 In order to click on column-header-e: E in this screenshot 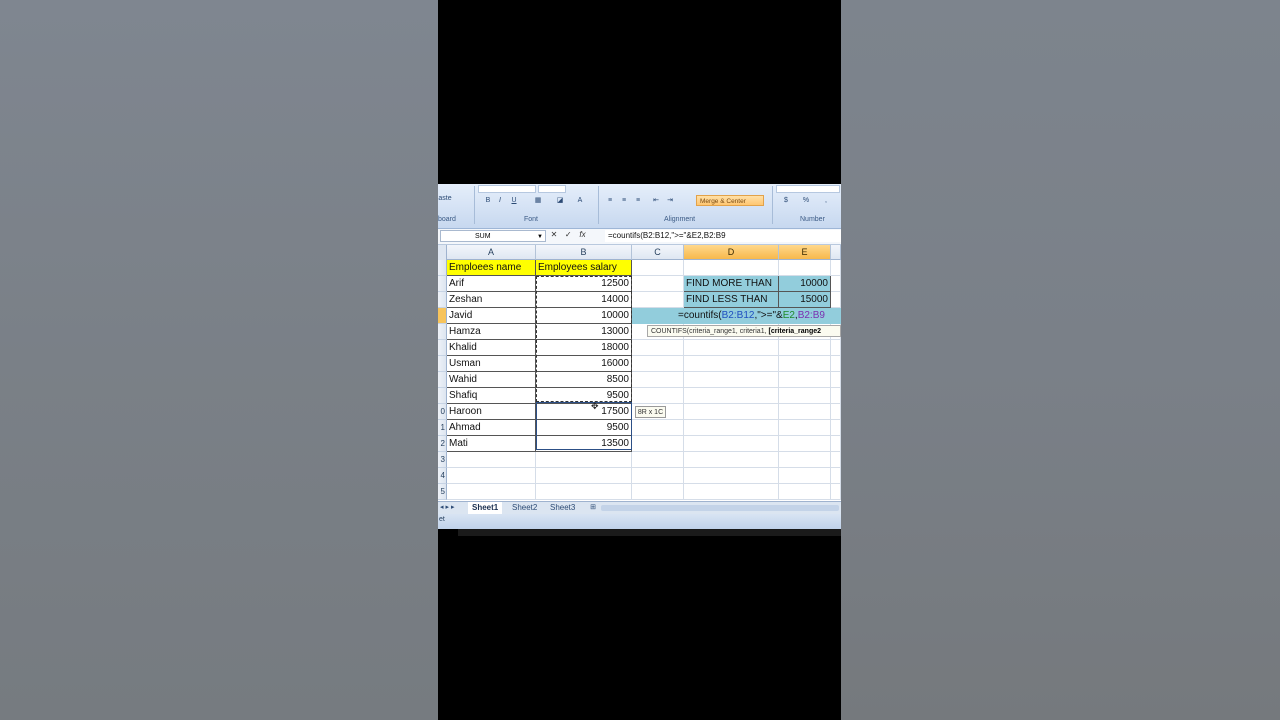, I will do `click(805, 252)`.